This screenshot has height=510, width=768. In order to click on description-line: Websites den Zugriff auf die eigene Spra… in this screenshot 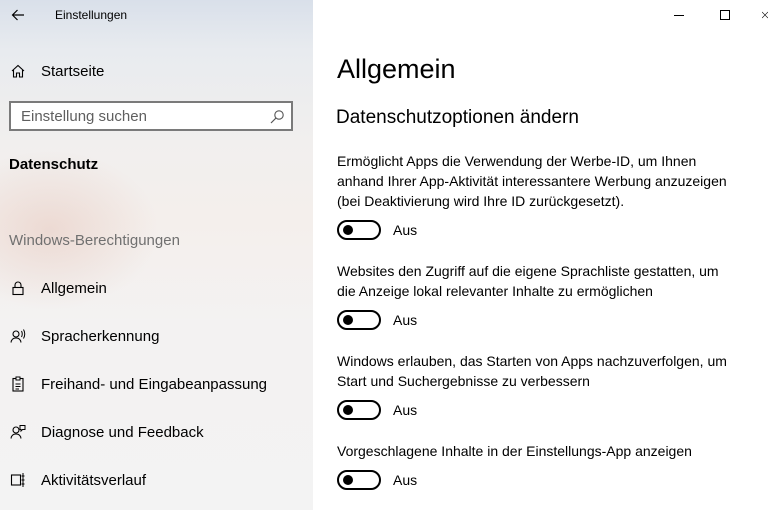, I will do `click(528, 271)`.